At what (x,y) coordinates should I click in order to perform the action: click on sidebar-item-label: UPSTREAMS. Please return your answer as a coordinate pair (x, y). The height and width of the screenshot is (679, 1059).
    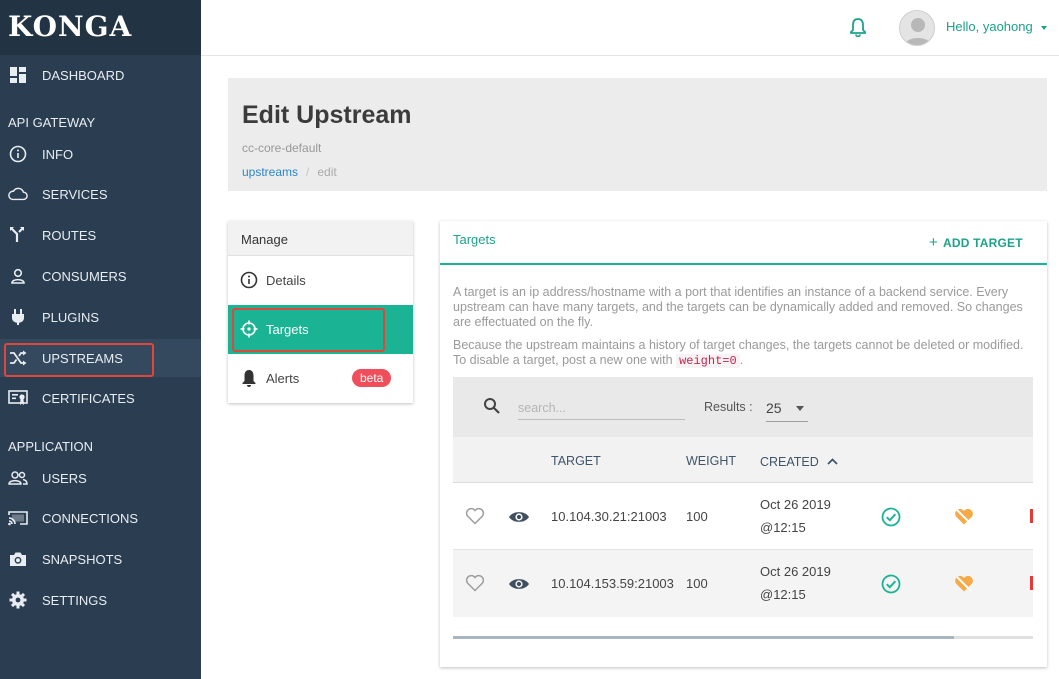
    Looking at the image, I should click on (82, 358).